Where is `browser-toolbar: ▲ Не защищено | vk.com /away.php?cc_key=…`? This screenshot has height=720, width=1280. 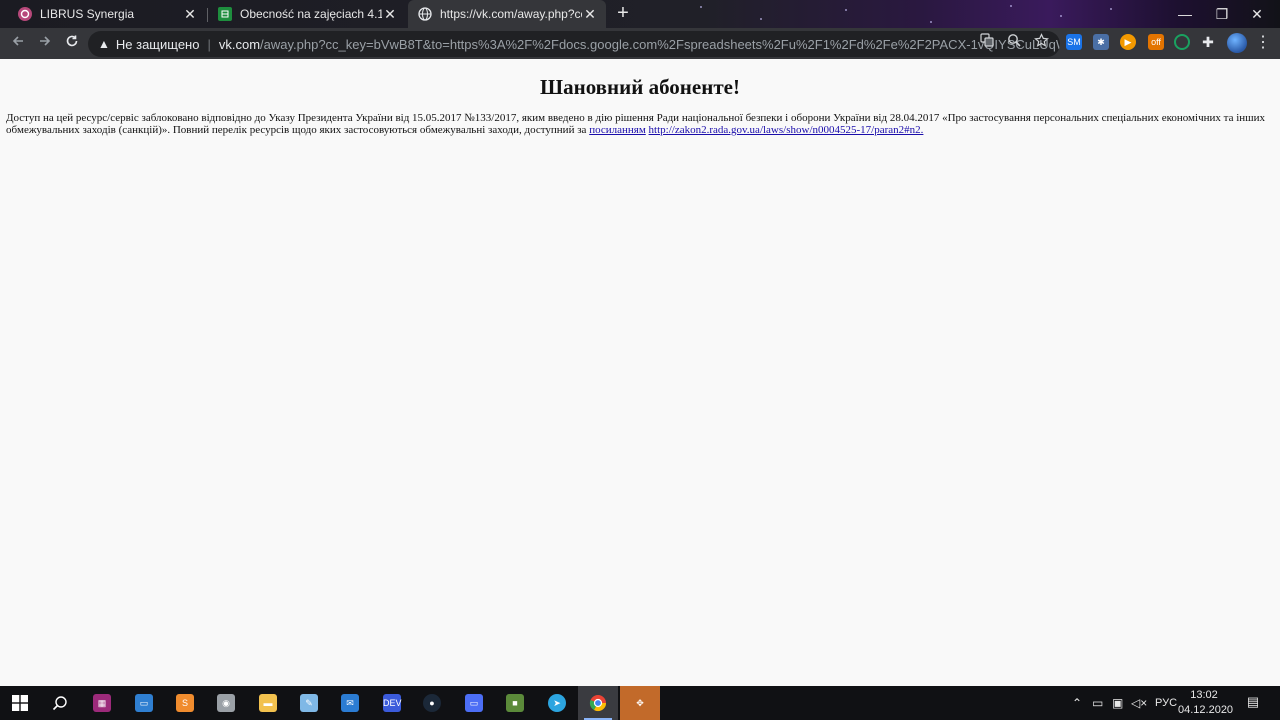 browser-toolbar: ▲ Не защищено | vk.com /away.php?cc_key=… is located at coordinates (640, 43).